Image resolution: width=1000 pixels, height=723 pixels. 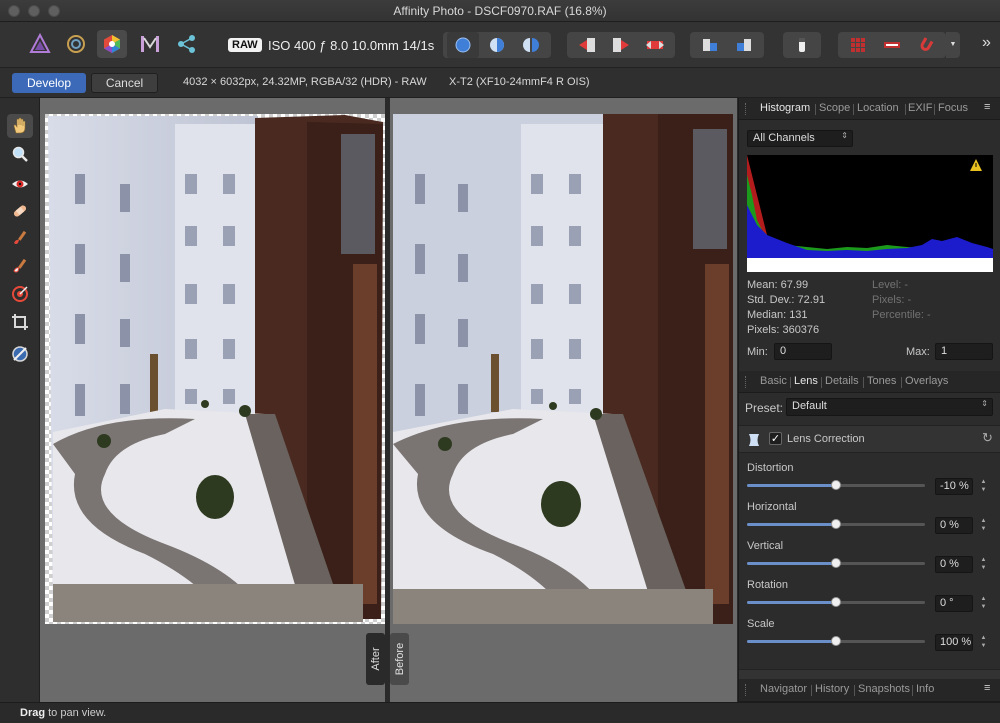 What do you see at coordinates (800, 138) in the screenshot?
I see `channel-select: All Channels ⇕` at bounding box center [800, 138].